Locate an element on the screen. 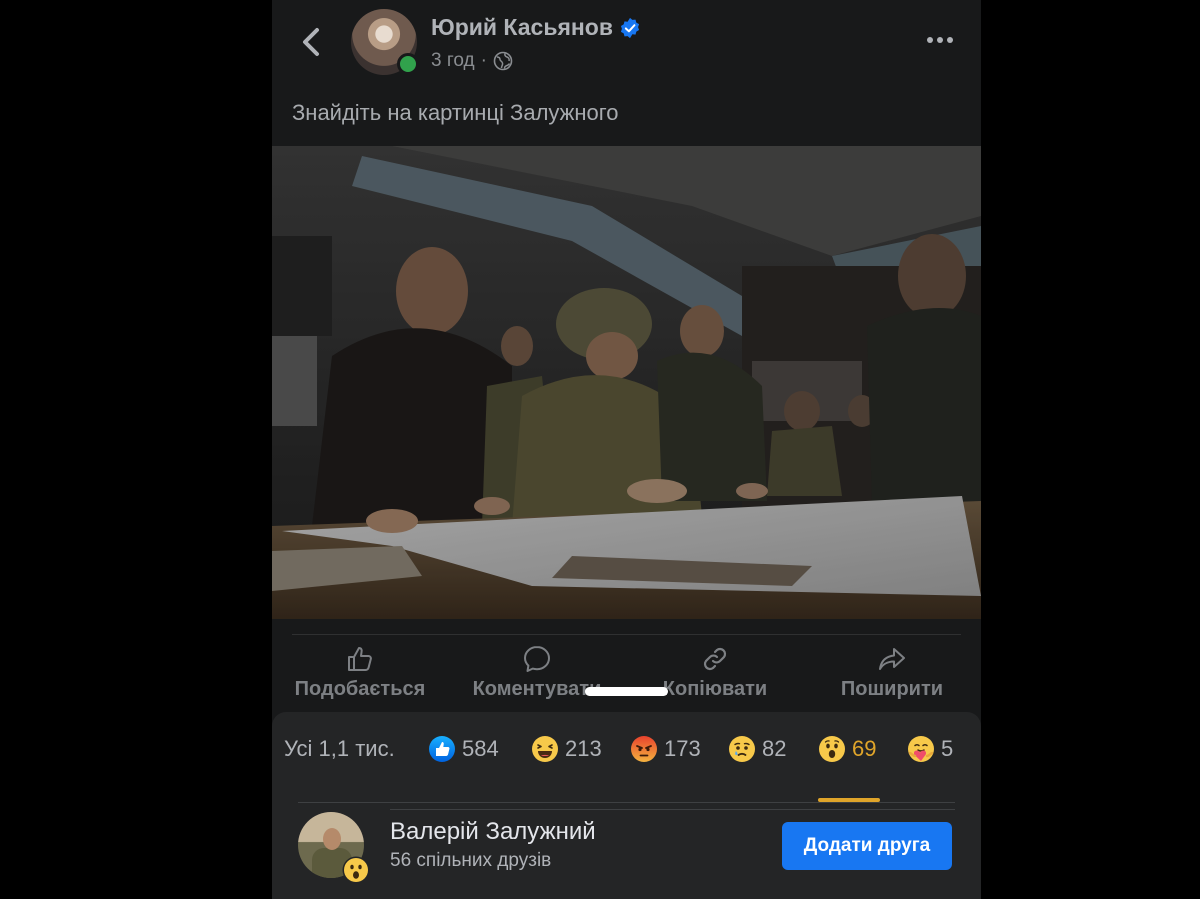  angry-reaction-icon is located at coordinates (644, 749).